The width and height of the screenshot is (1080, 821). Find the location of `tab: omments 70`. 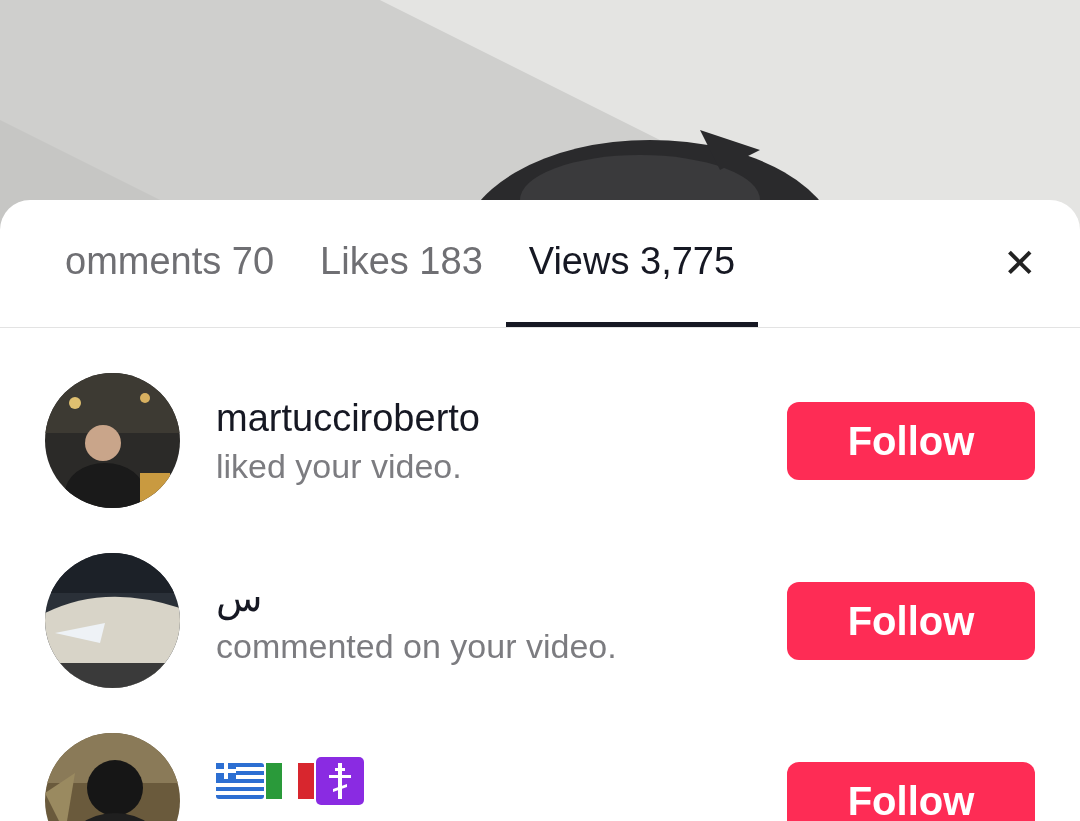

tab: omments 70 is located at coordinates (170, 263).